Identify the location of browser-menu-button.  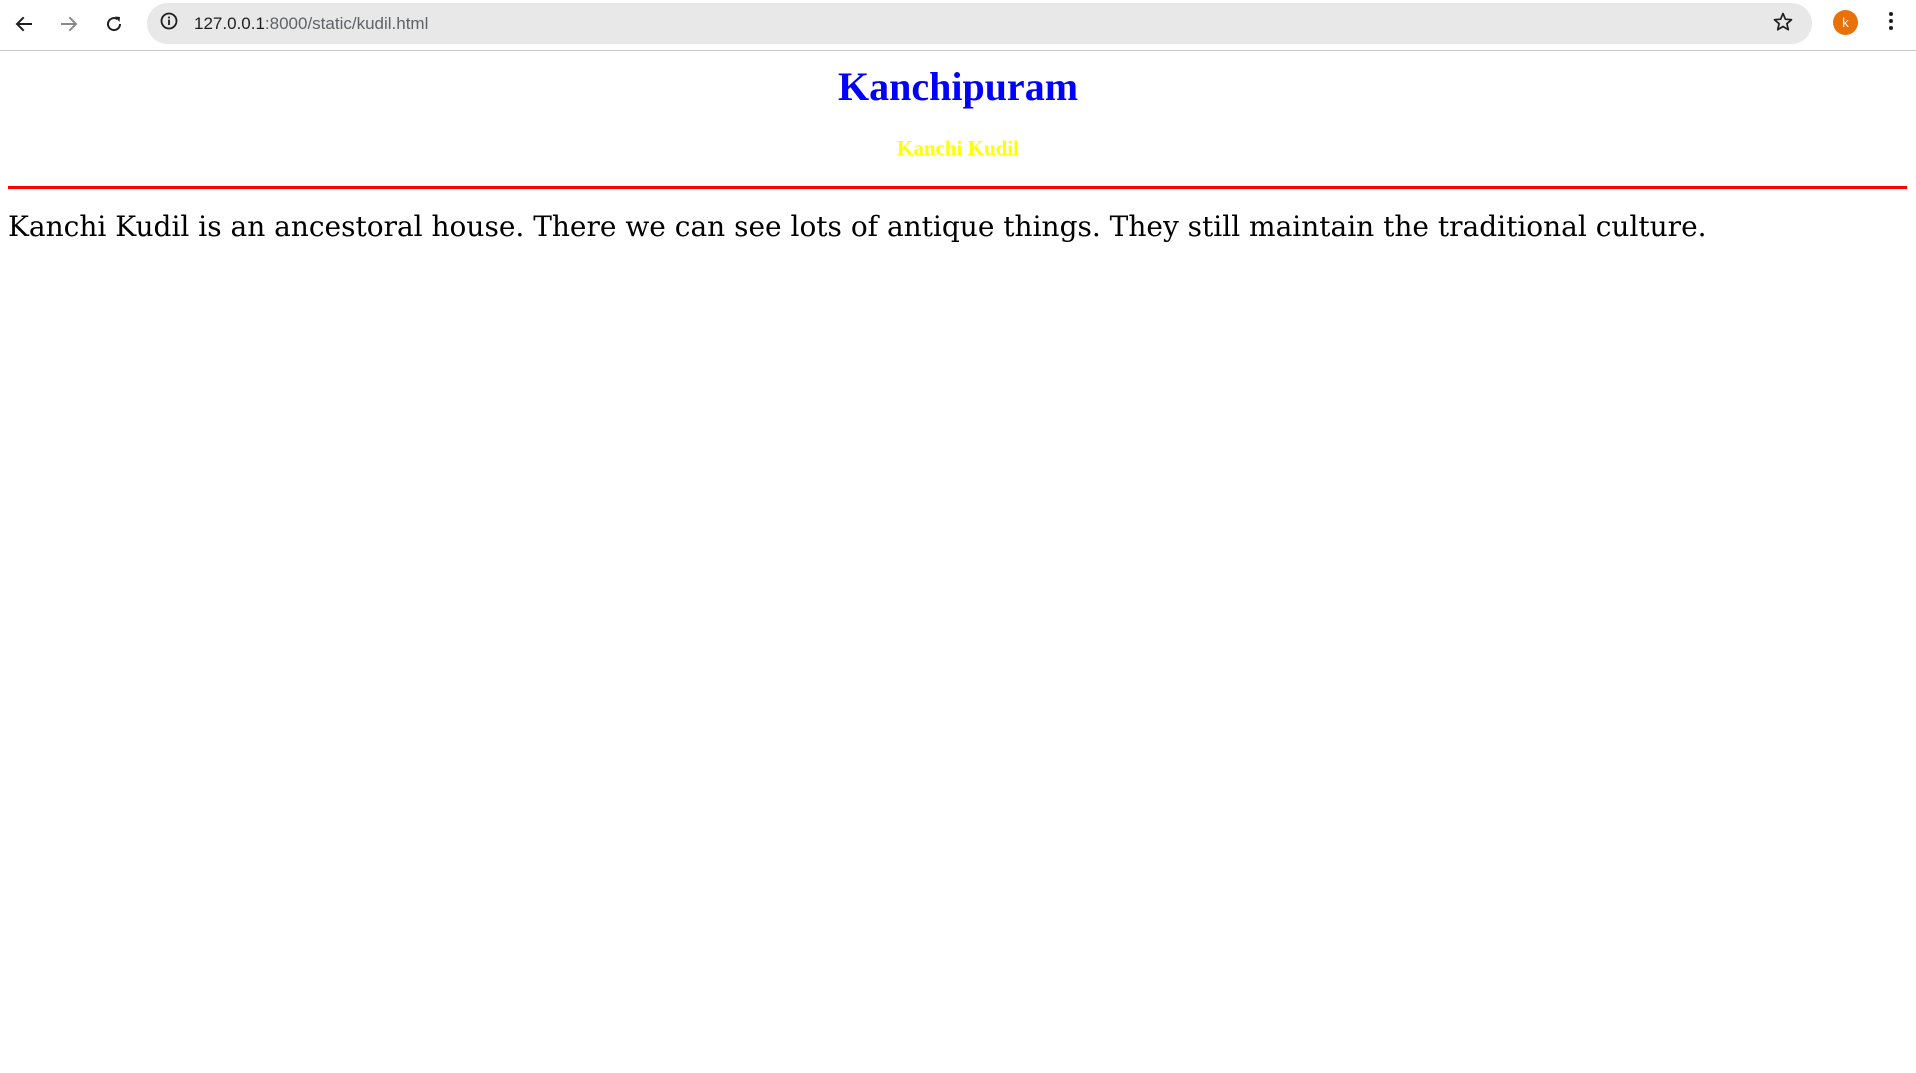
(1891, 23).